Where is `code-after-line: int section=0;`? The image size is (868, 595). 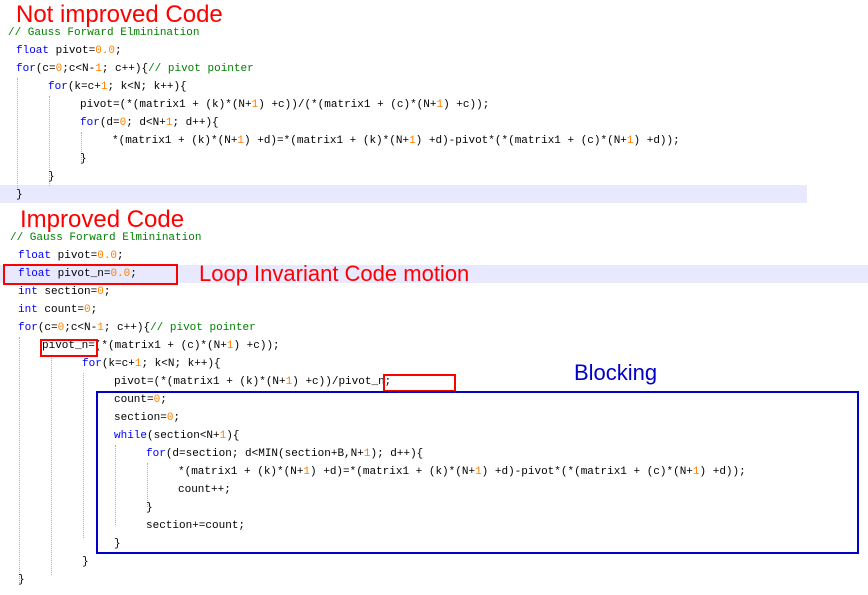 code-after-line: int section=0; is located at coordinates (64, 292).